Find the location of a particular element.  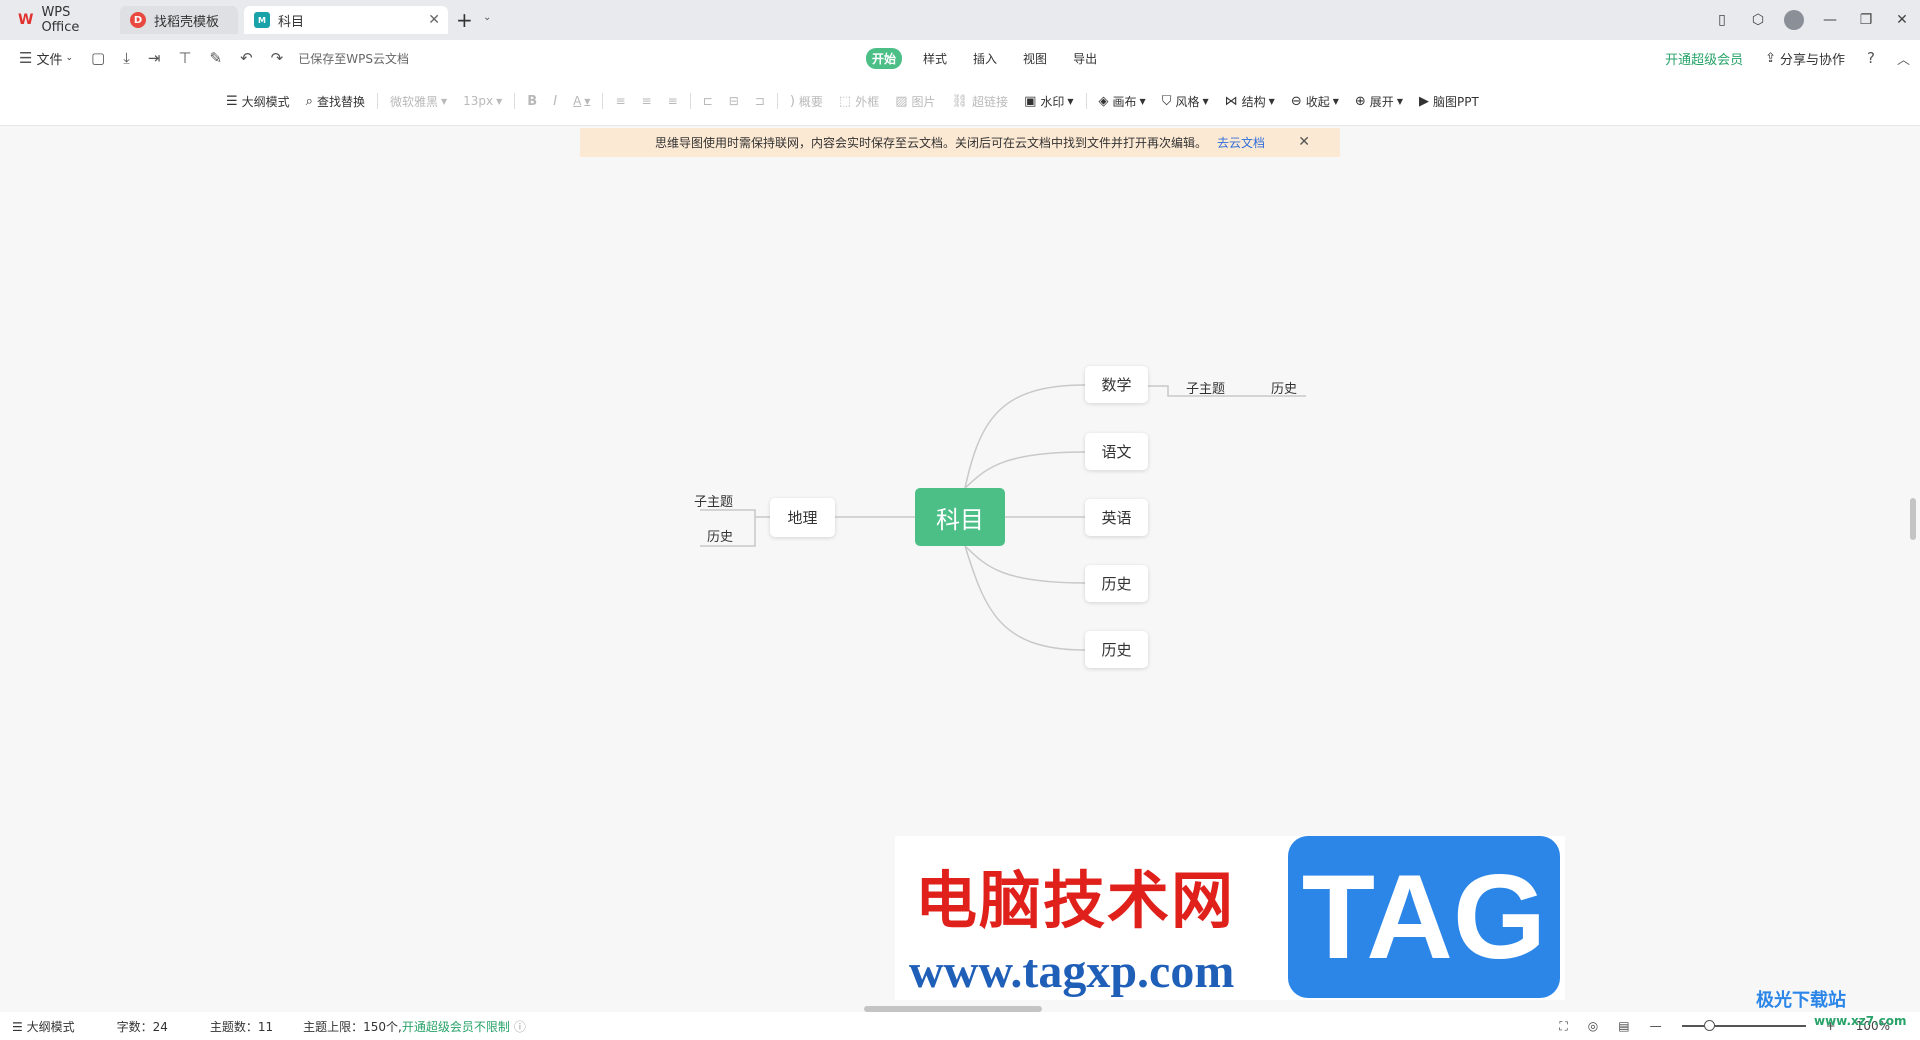

italic-button: I is located at coordinates (555, 101).